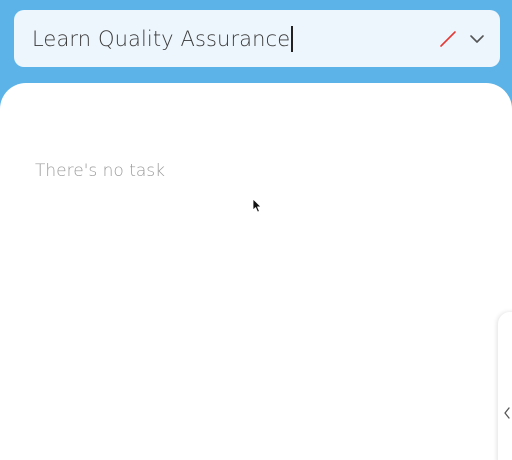 The height and width of the screenshot is (460, 512). What do you see at coordinates (507, 413) in the screenshot?
I see `chevron-left-icon` at bounding box center [507, 413].